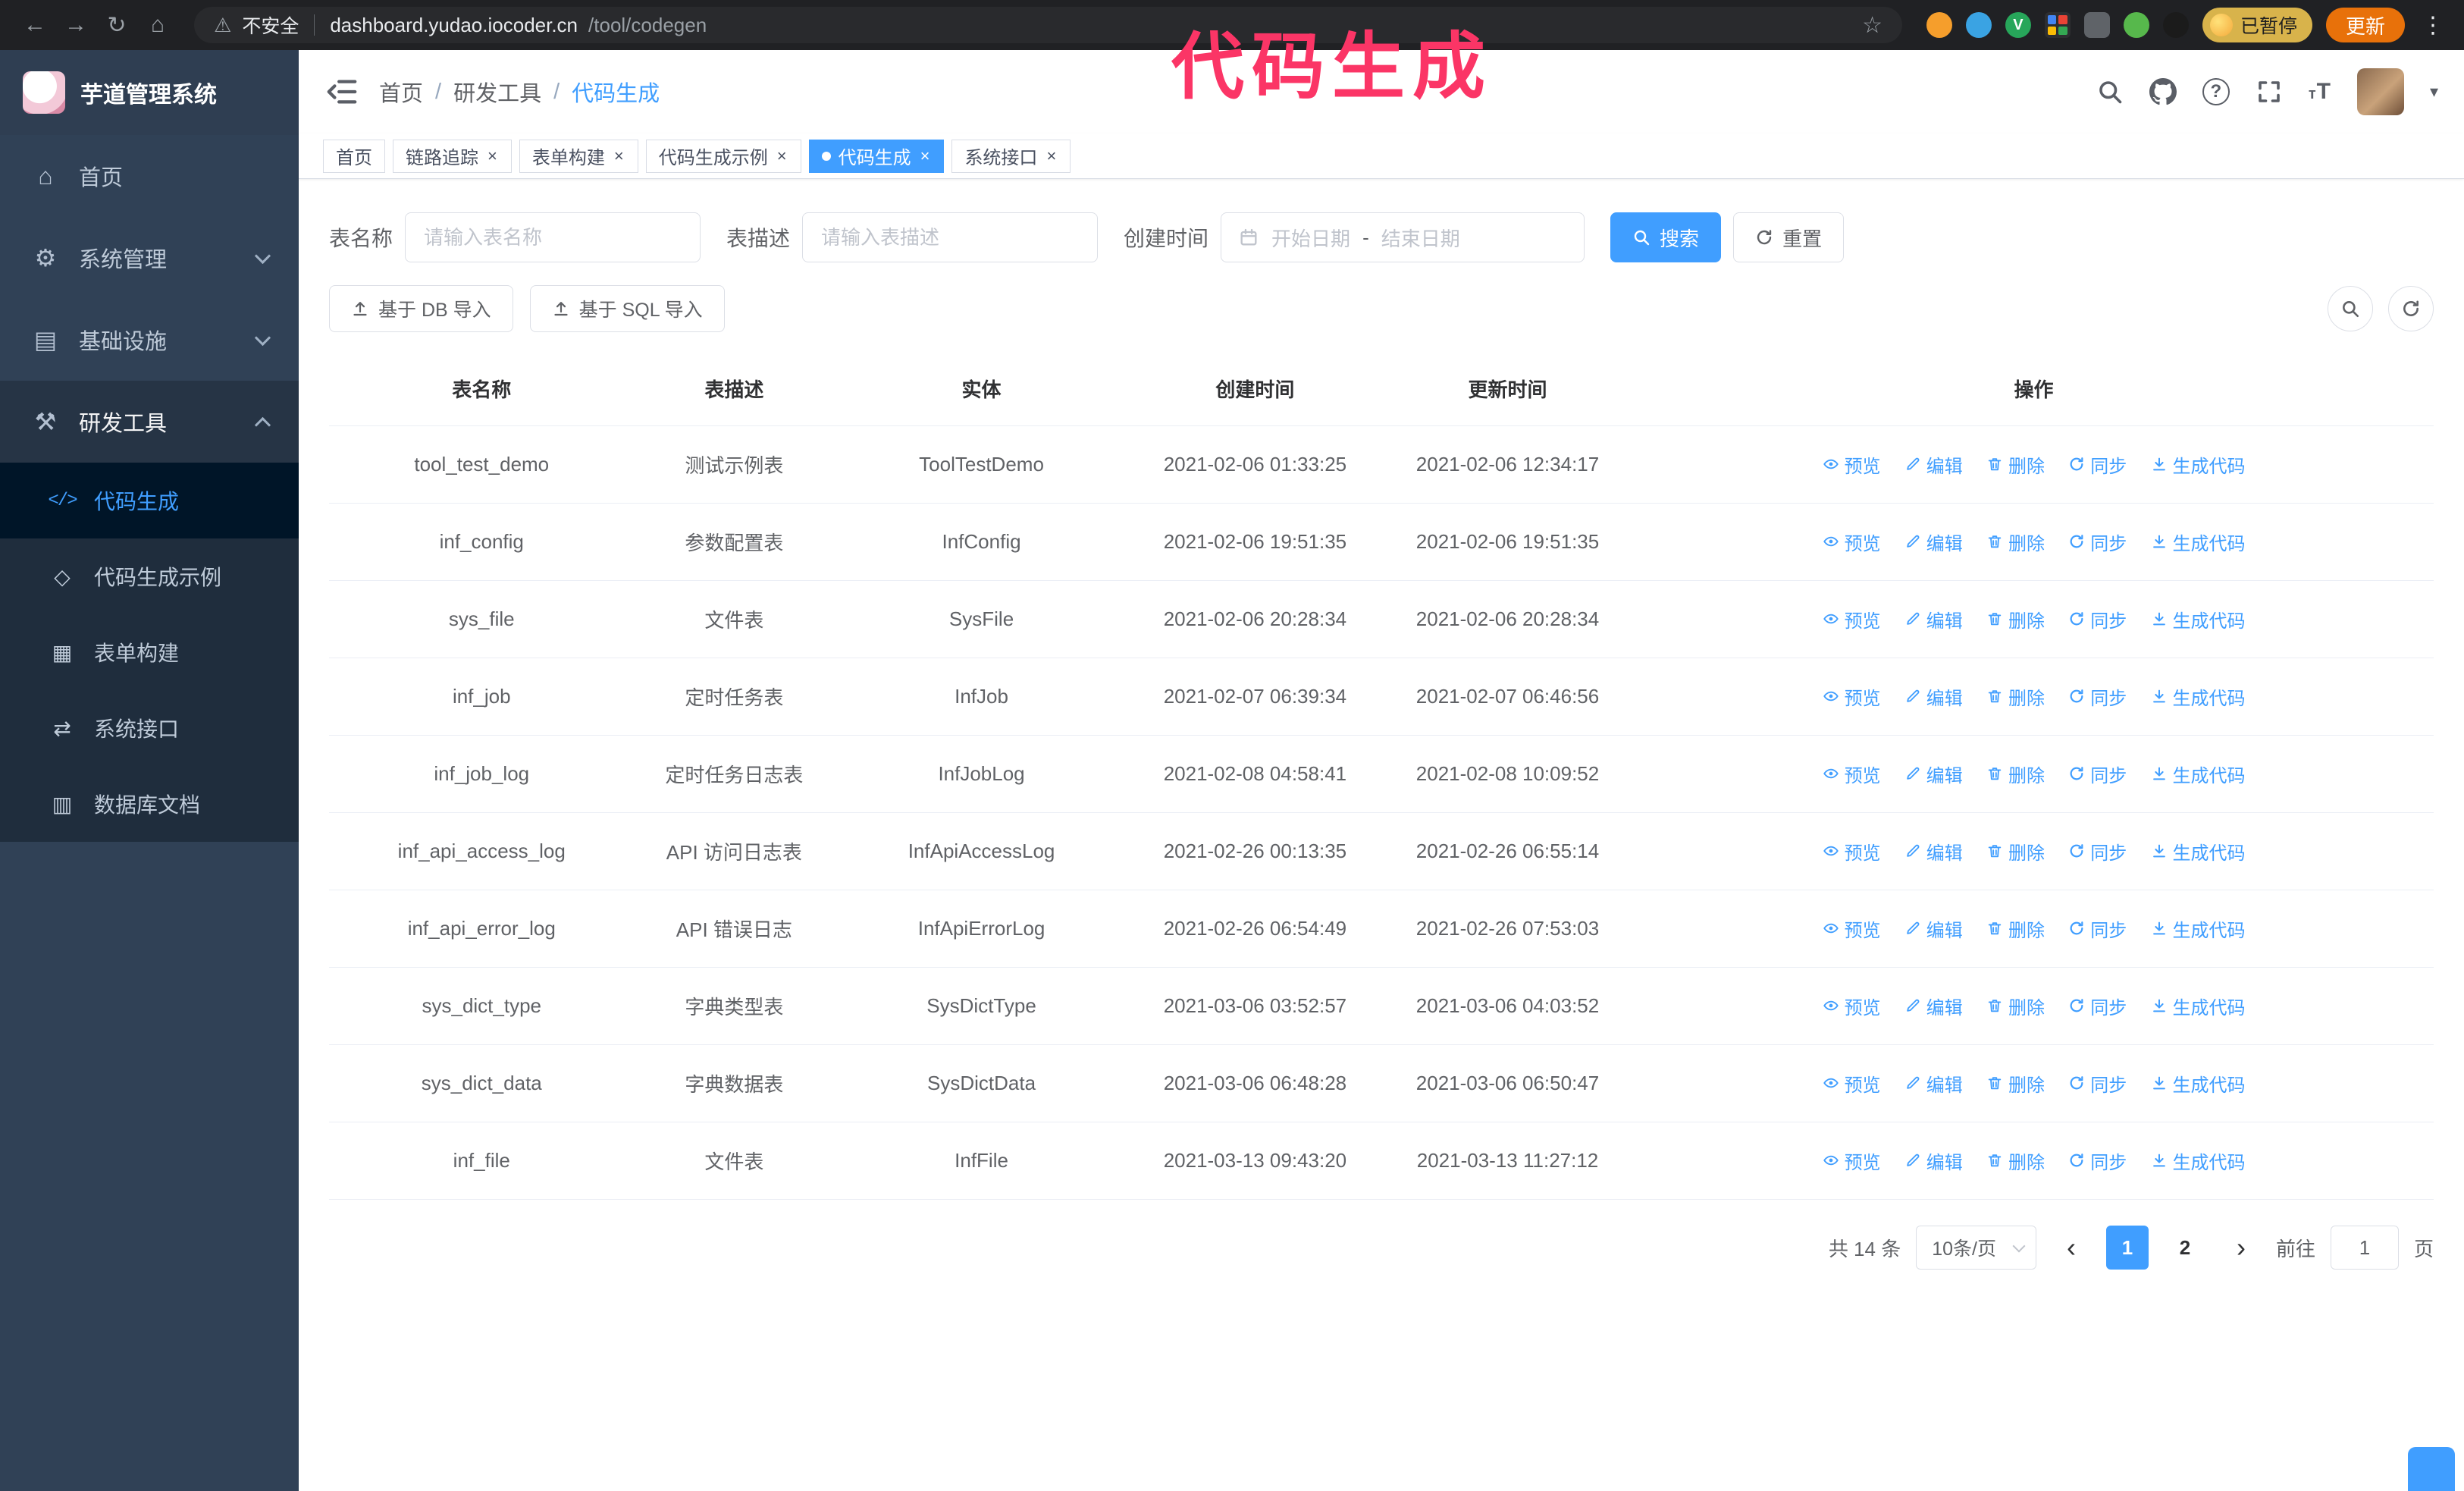 The image size is (2464, 1491). What do you see at coordinates (150, 176) in the screenshot?
I see `sidebar-item-home: ⌂ 首页` at bounding box center [150, 176].